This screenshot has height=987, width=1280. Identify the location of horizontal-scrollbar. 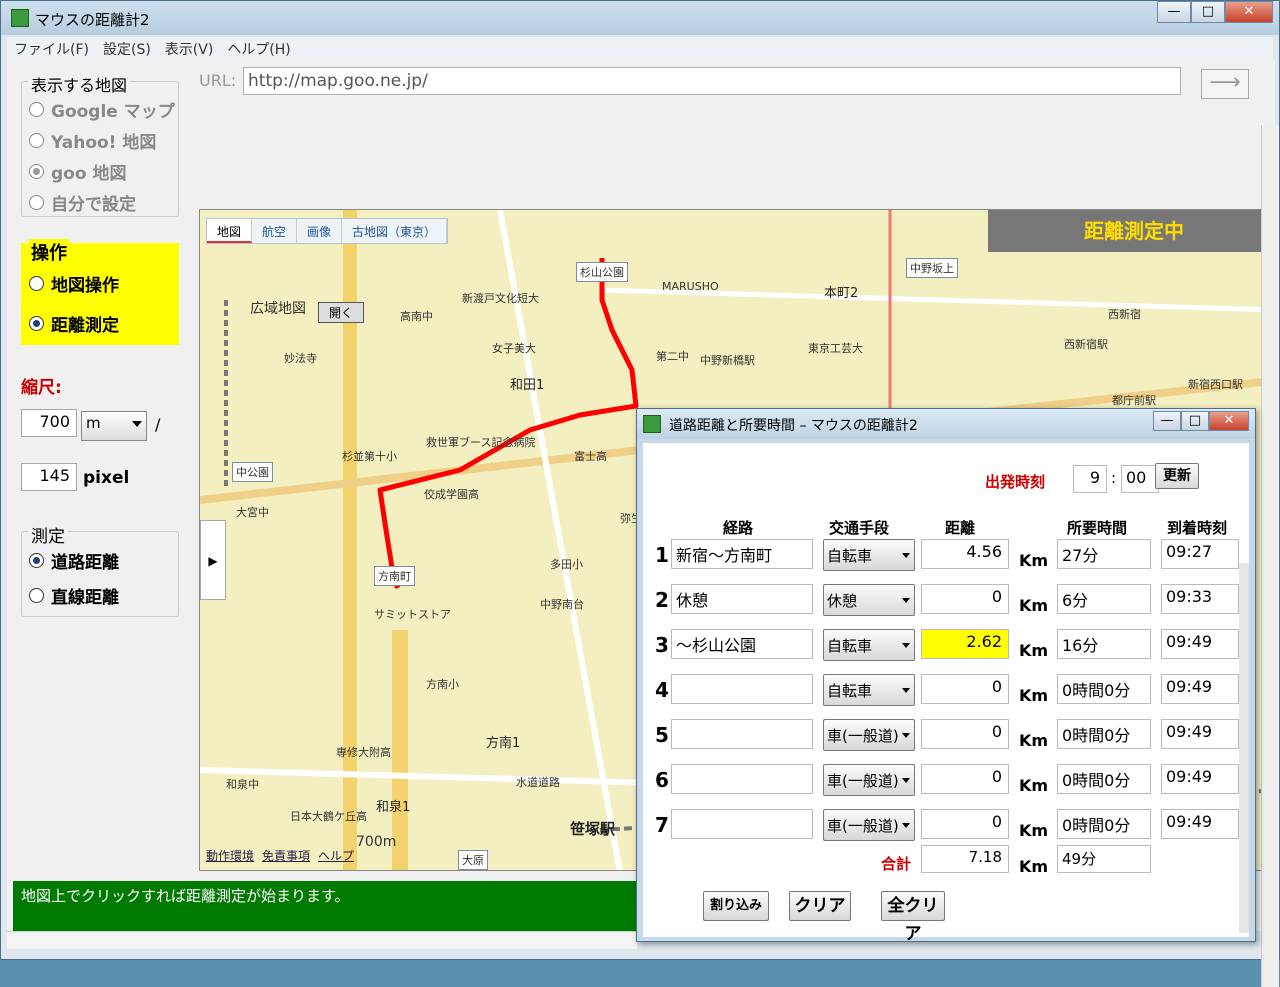
(322, 940).